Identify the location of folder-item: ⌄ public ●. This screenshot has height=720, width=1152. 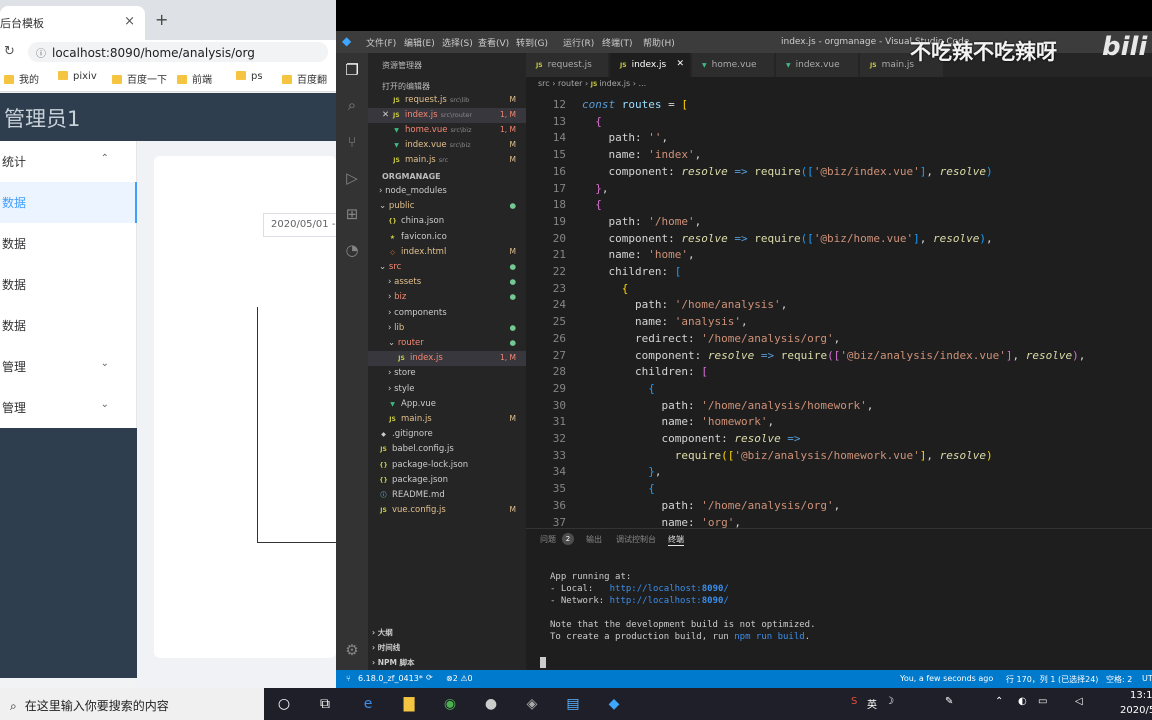
(447, 206).